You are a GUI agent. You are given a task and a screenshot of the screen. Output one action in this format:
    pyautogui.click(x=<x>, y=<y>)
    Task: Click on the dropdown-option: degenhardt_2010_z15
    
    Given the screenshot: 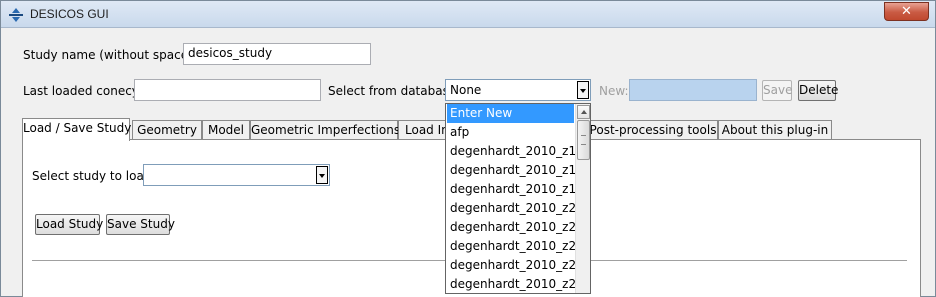 What is the action you would take?
    pyautogui.click(x=515, y=151)
    